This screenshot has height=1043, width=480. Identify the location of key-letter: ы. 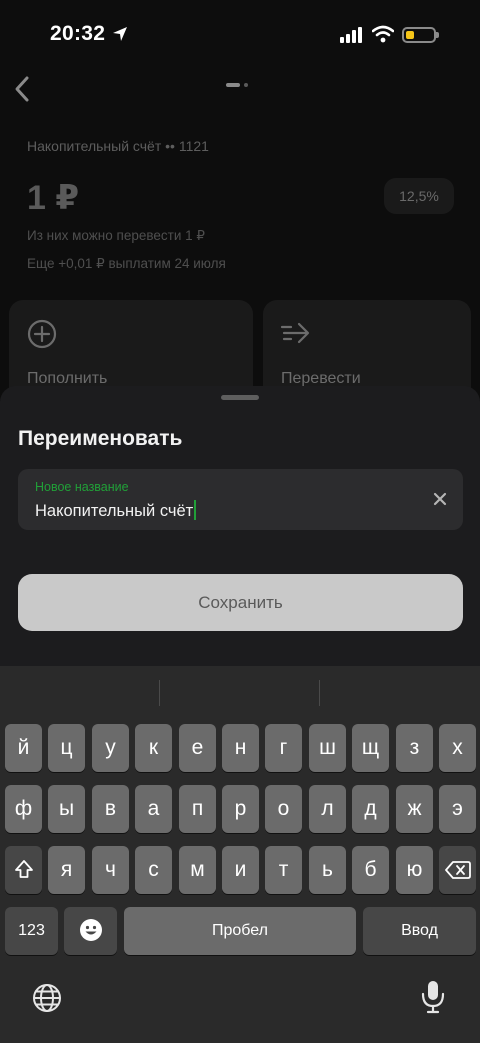
(66, 809).